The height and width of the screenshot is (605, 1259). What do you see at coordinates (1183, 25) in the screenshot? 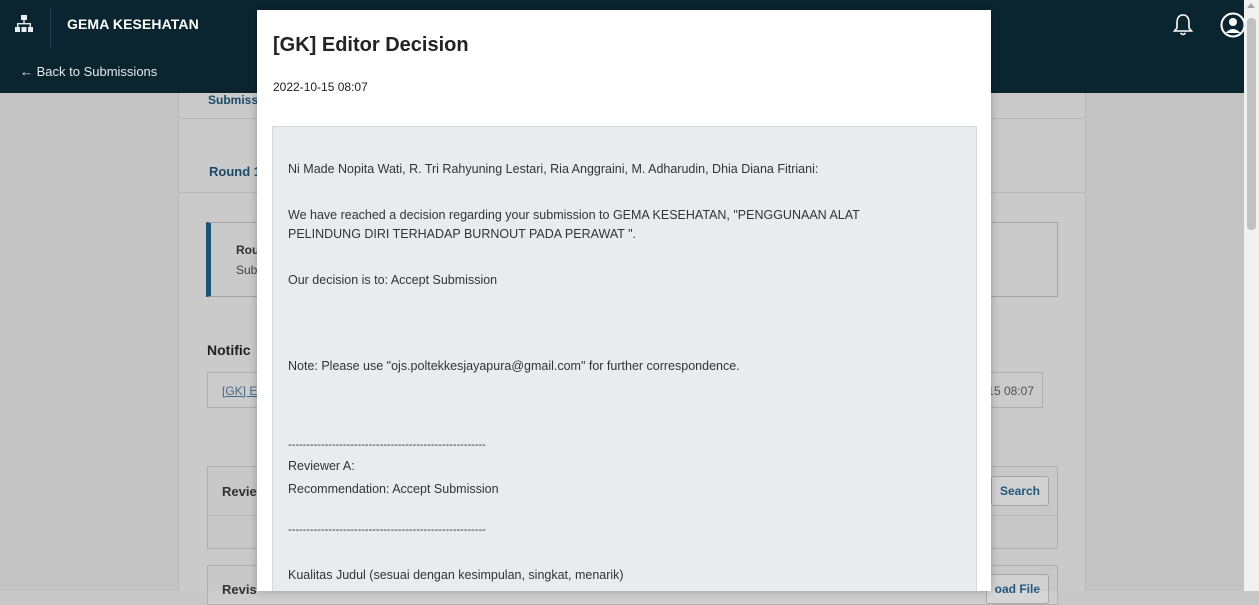
I see `bell-icon` at bounding box center [1183, 25].